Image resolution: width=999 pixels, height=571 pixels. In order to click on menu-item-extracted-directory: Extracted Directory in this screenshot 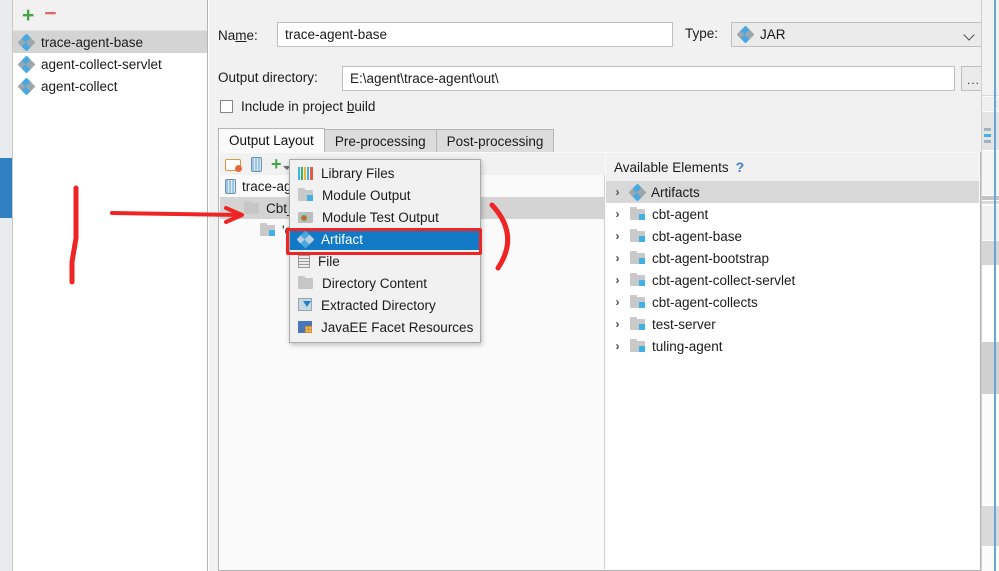, I will do `click(385, 305)`.